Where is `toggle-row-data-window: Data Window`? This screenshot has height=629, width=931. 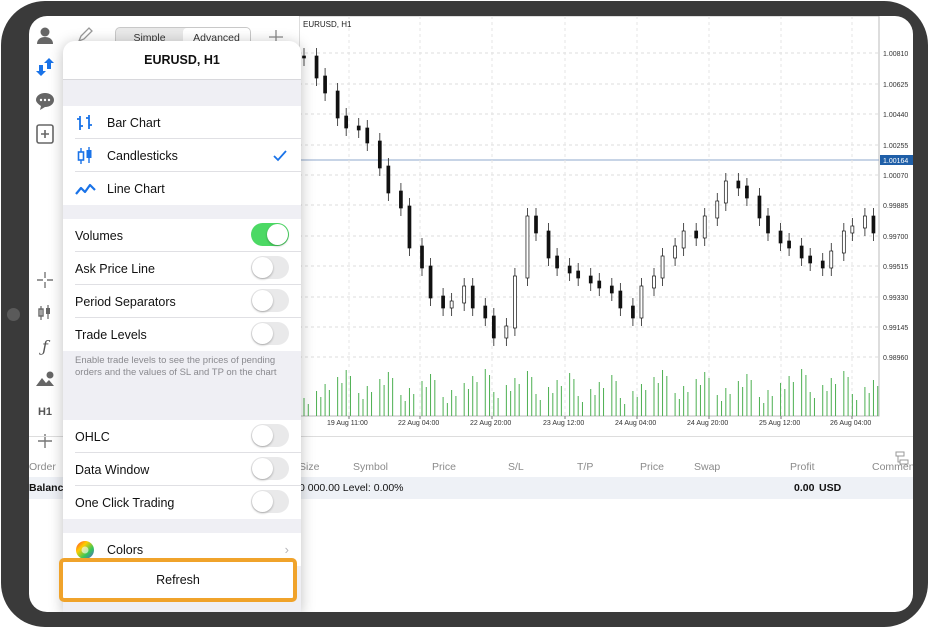 toggle-row-data-window: Data Window is located at coordinates (182, 469).